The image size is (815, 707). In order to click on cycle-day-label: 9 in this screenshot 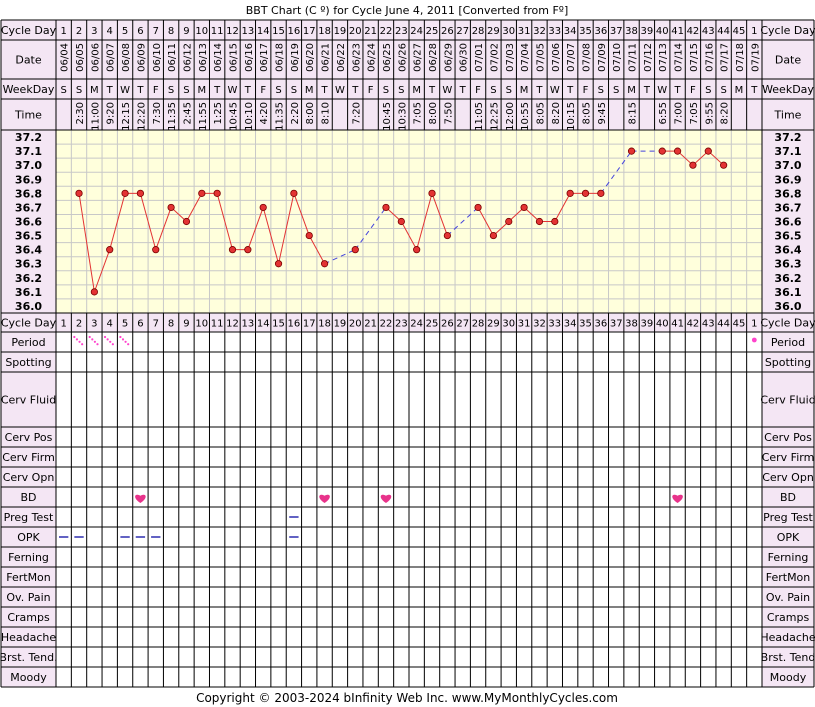, I will do `click(186, 31)`.